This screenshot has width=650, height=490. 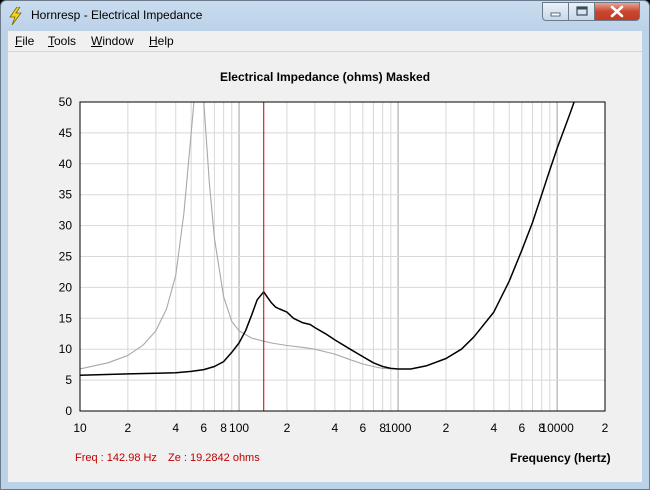 What do you see at coordinates (66, 102) in the screenshot?
I see `y-tick-label: 50` at bounding box center [66, 102].